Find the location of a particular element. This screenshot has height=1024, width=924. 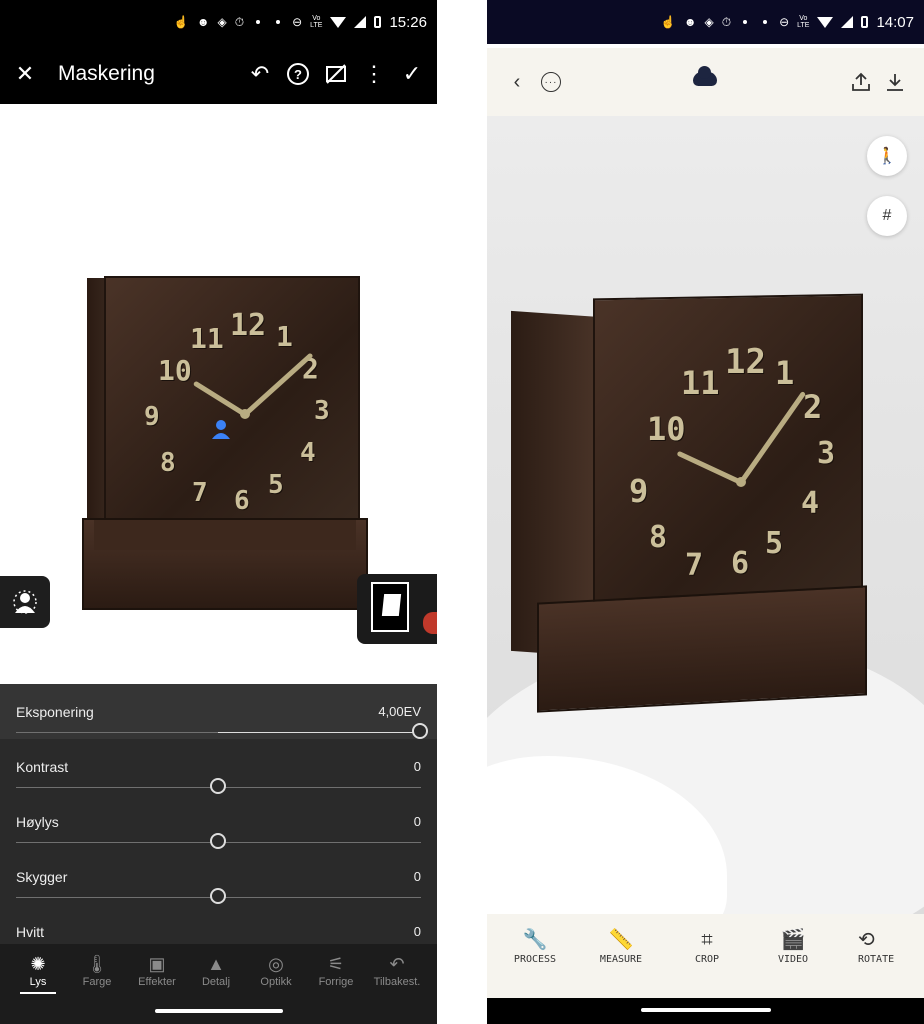

slider-row-highlights: Høylys 0 is located at coordinates (218, 821).